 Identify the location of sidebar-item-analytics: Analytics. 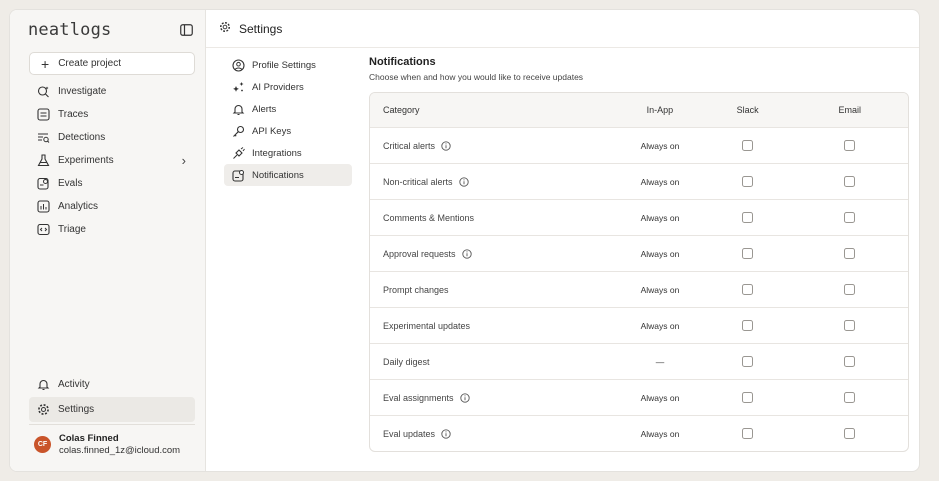
(112, 206).